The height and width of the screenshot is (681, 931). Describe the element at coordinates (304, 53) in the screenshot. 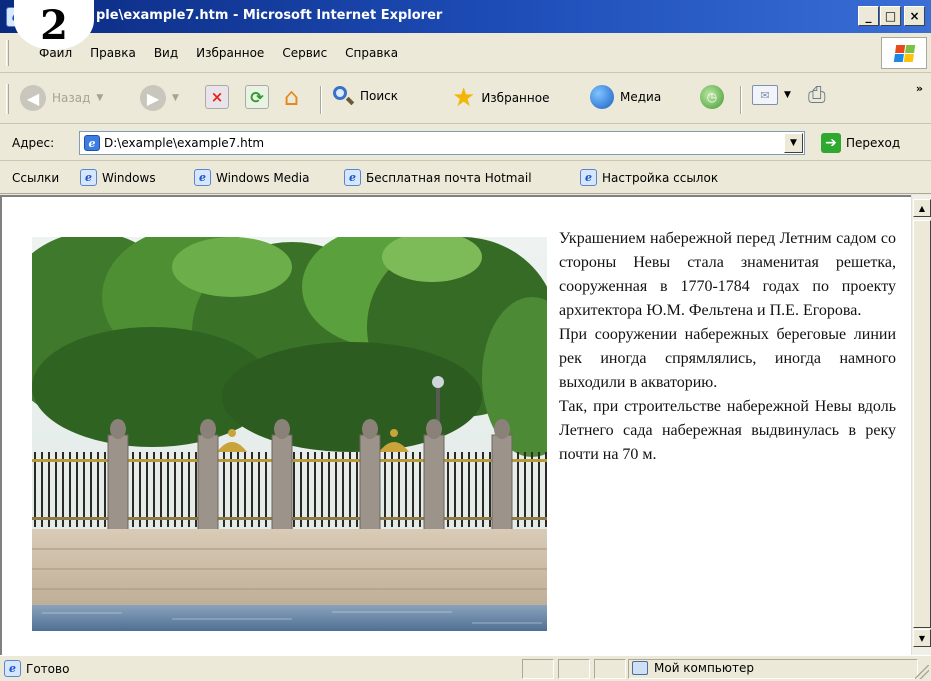

I see `menu-tools: Сервис` at that location.